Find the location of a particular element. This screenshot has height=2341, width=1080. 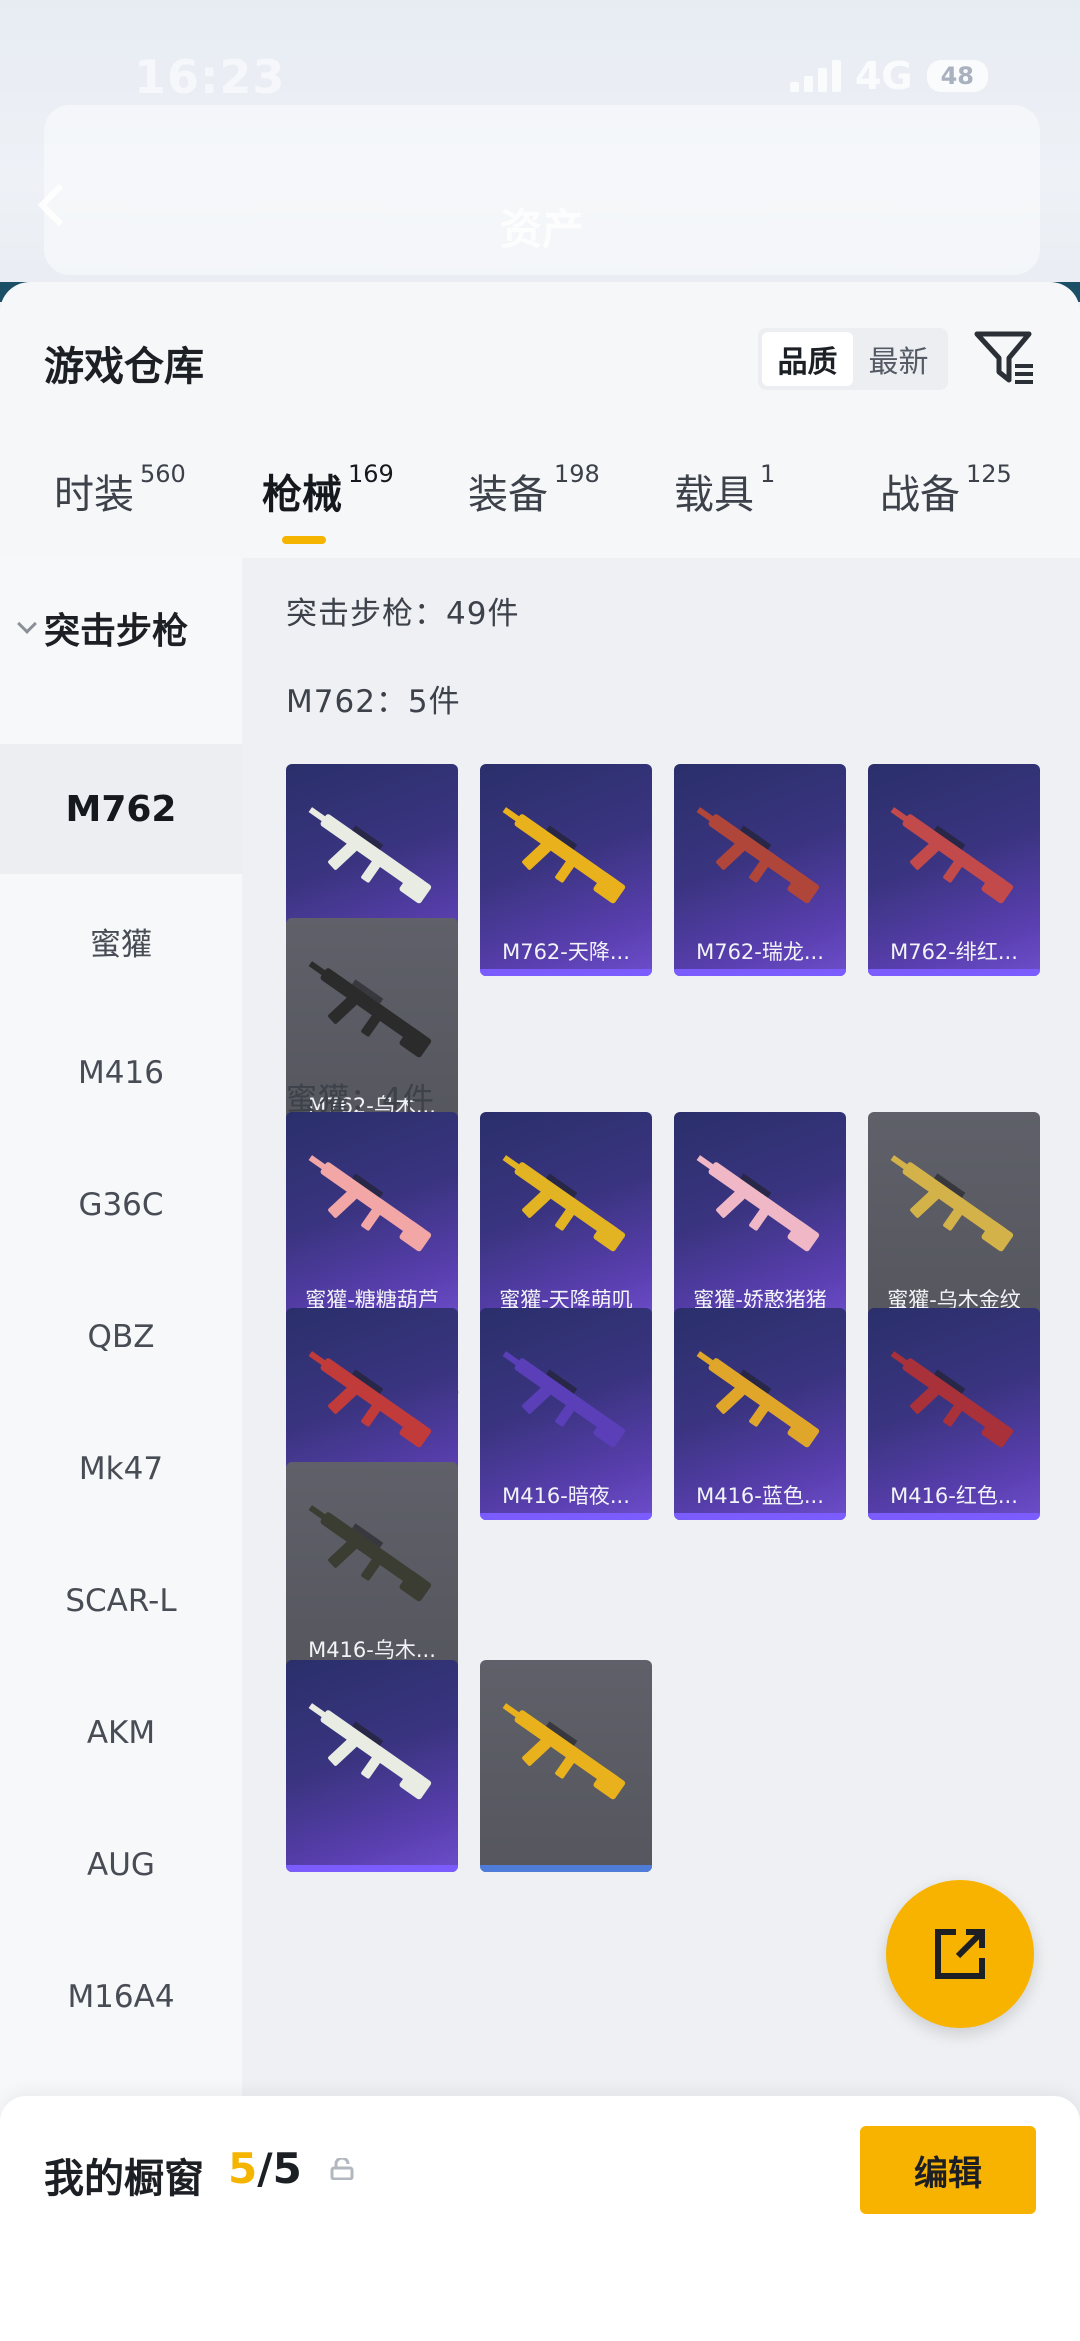

active-tab-indicator is located at coordinates (304, 540).